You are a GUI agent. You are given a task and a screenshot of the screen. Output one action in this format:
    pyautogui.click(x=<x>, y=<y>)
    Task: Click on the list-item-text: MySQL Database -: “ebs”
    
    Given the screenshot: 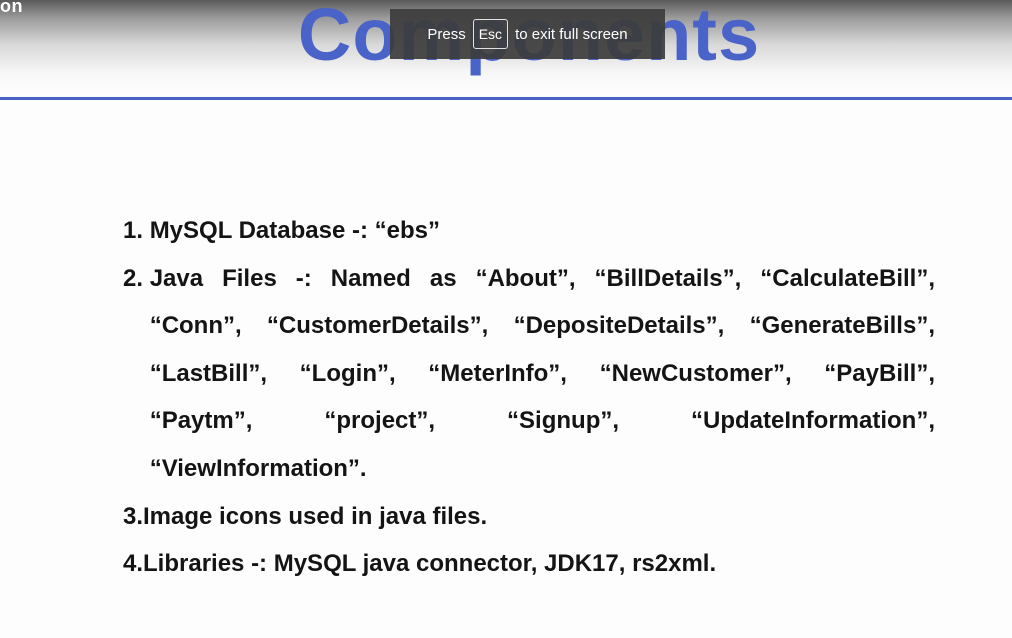 What is the action you would take?
    pyautogui.click(x=294, y=230)
    